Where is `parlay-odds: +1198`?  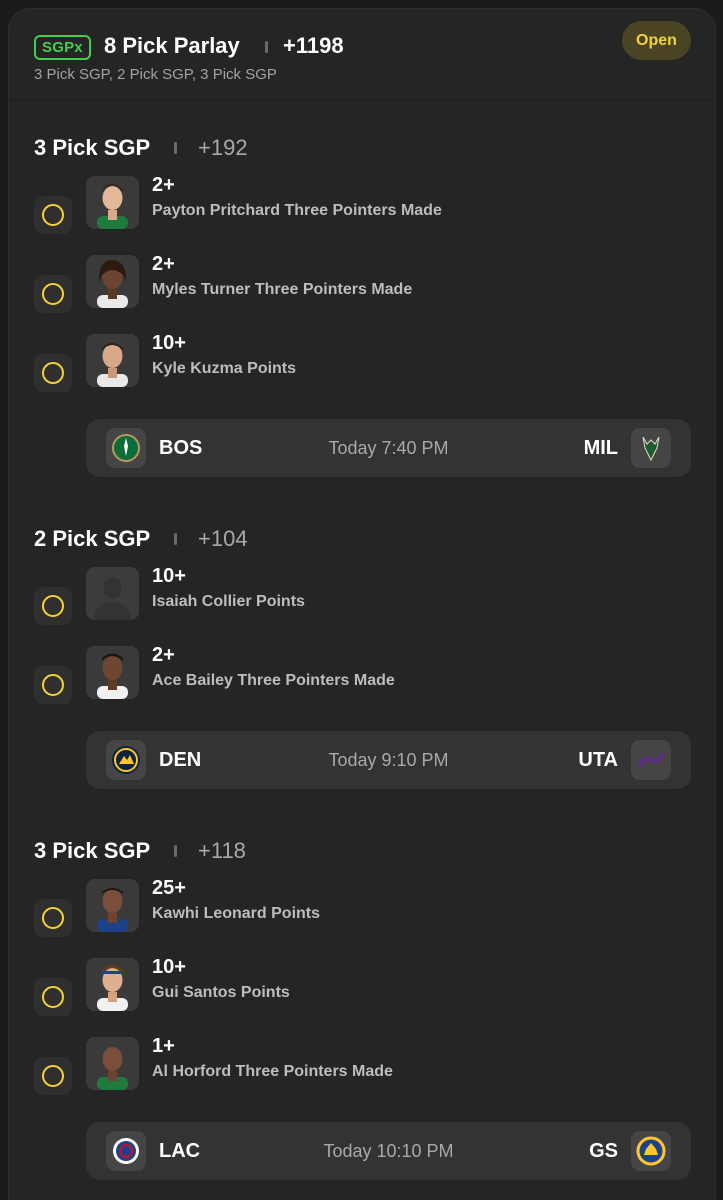 parlay-odds: +1198 is located at coordinates (313, 45).